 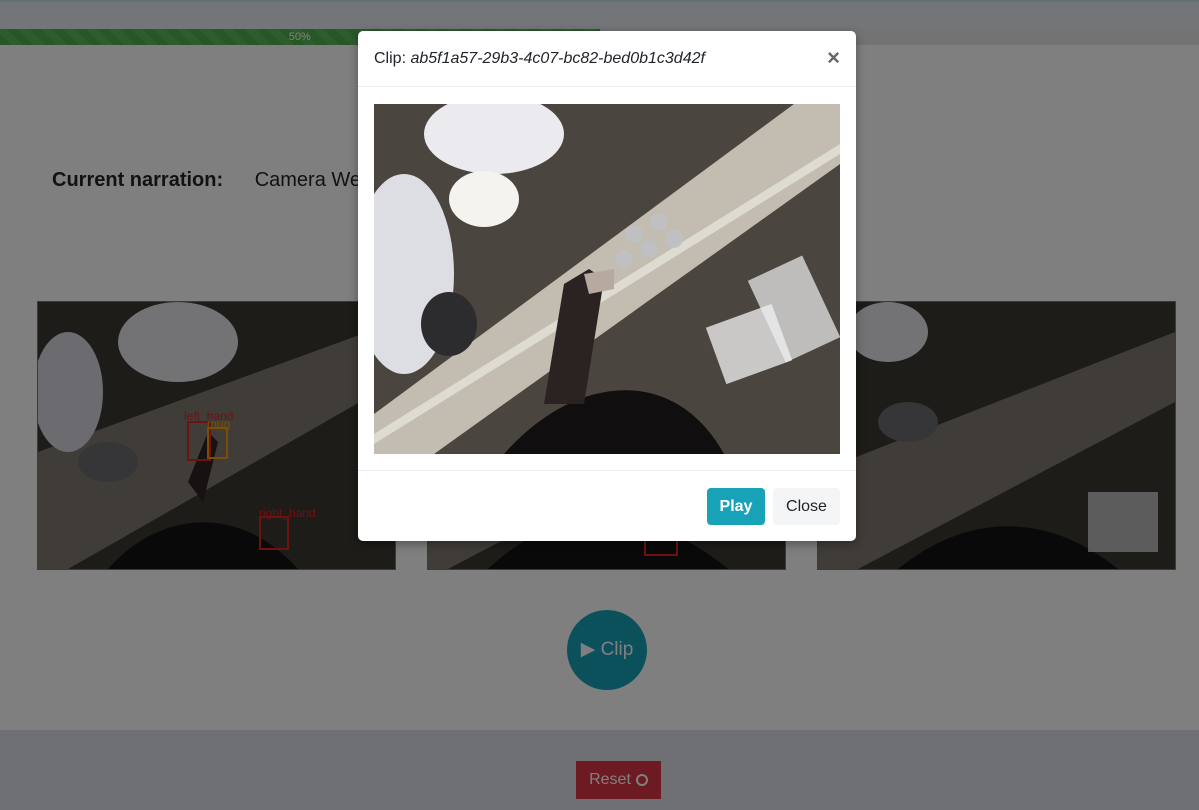 I want to click on clip-id: ab5f1a57-29b3-4c07-bc82-bed0b1c3d42f, so click(x=557, y=58).